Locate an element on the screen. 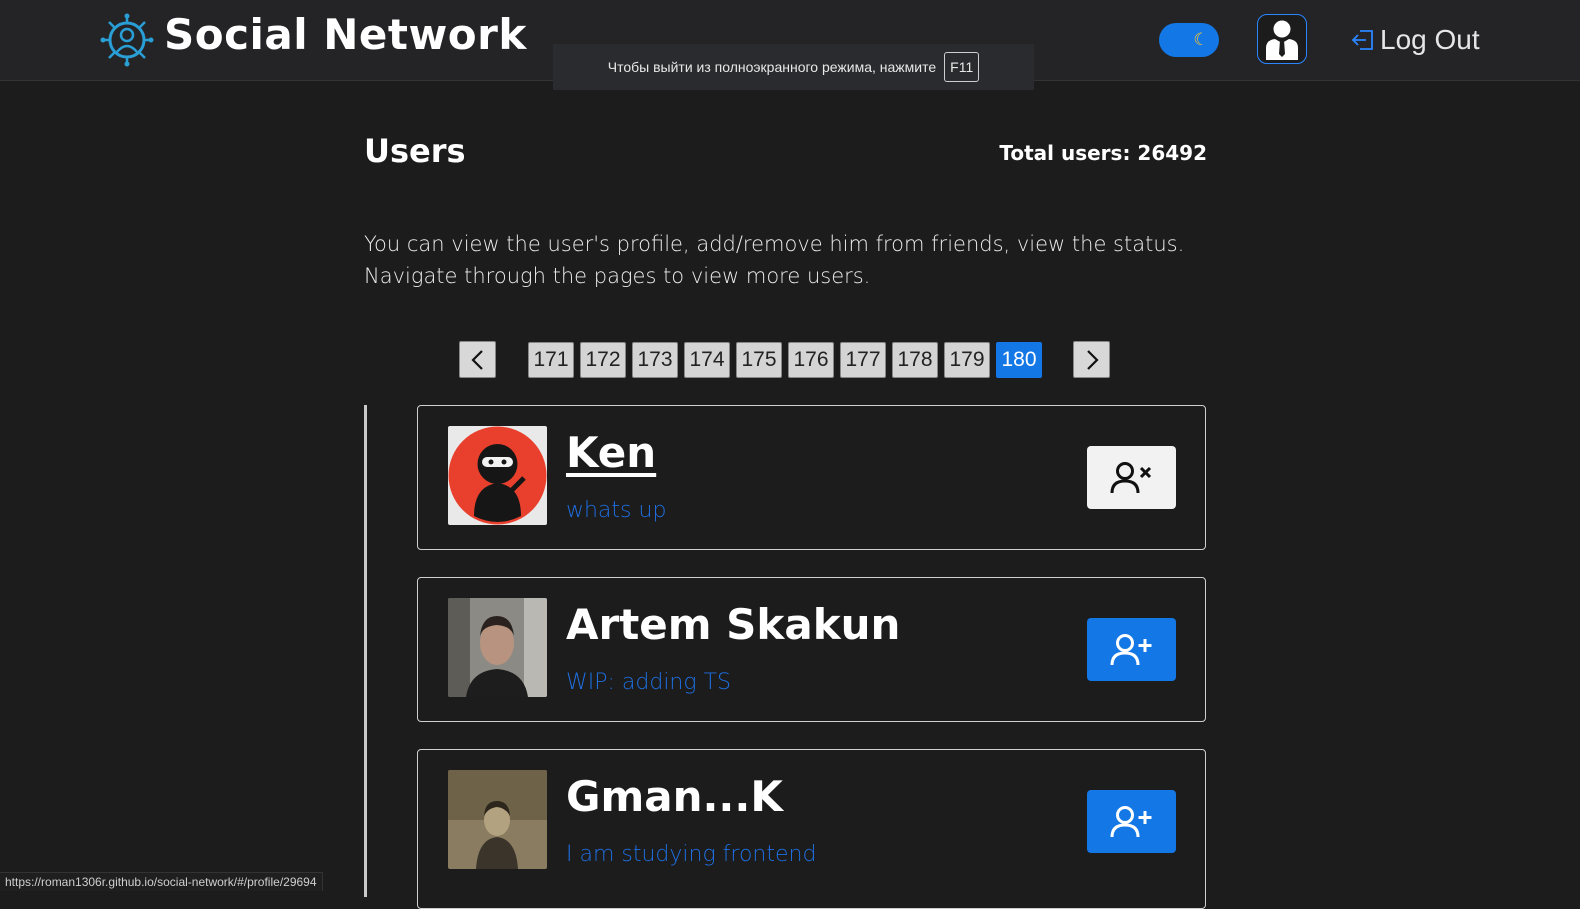  page-button: 172 is located at coordinates (603, 360).